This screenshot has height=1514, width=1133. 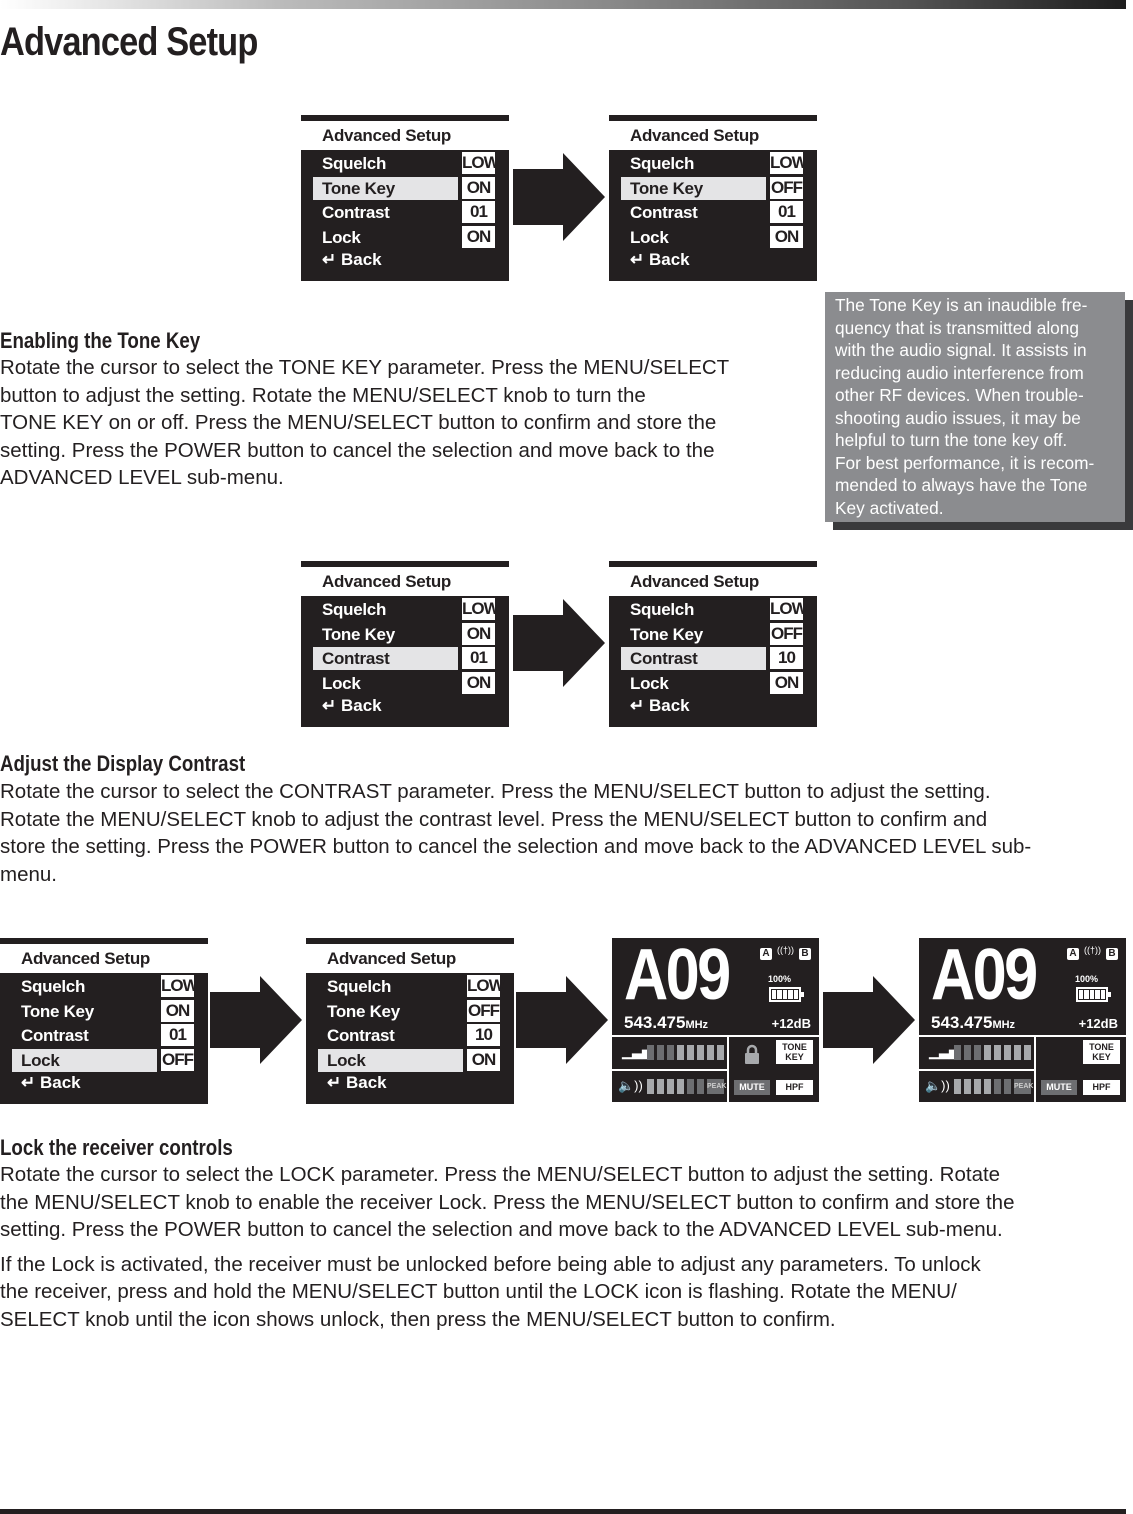 What do you see at coordinates (984, 975) in the screenshot?
I see `channel-number: A09` at bounding box center [984, 975].